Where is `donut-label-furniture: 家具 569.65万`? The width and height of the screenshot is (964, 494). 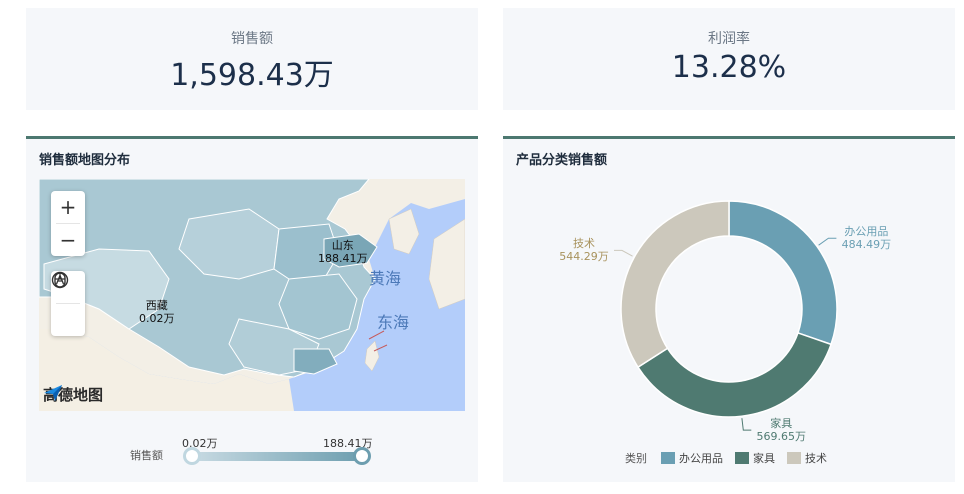 donut-label-furniture: 家具 569.65万 is located at coordinates (781, 430).